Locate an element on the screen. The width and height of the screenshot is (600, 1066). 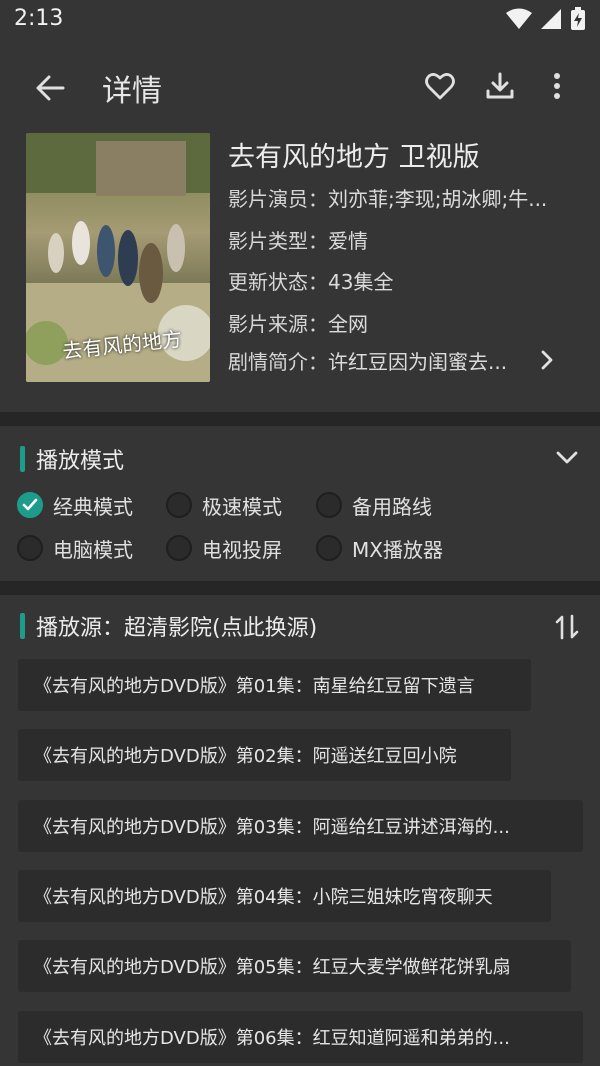
radio-backup-route: 备用路线 is located at coordinates (374, 505).